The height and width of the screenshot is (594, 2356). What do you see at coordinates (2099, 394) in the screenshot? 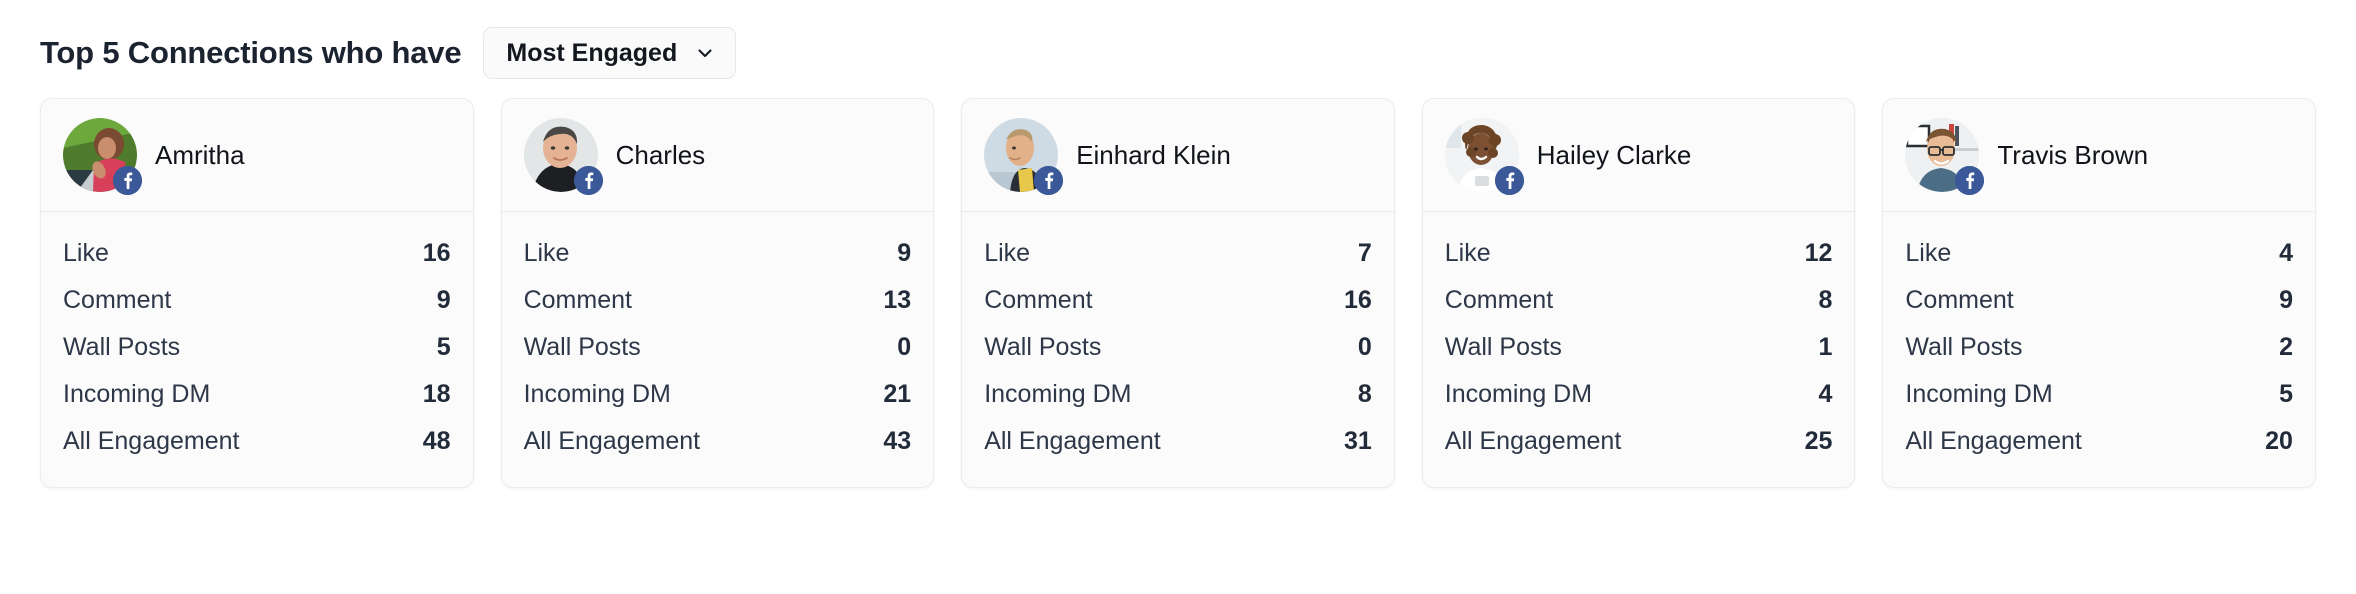
I see `stat-row: Incoming DM 5` at bounding box center [2099, 394].